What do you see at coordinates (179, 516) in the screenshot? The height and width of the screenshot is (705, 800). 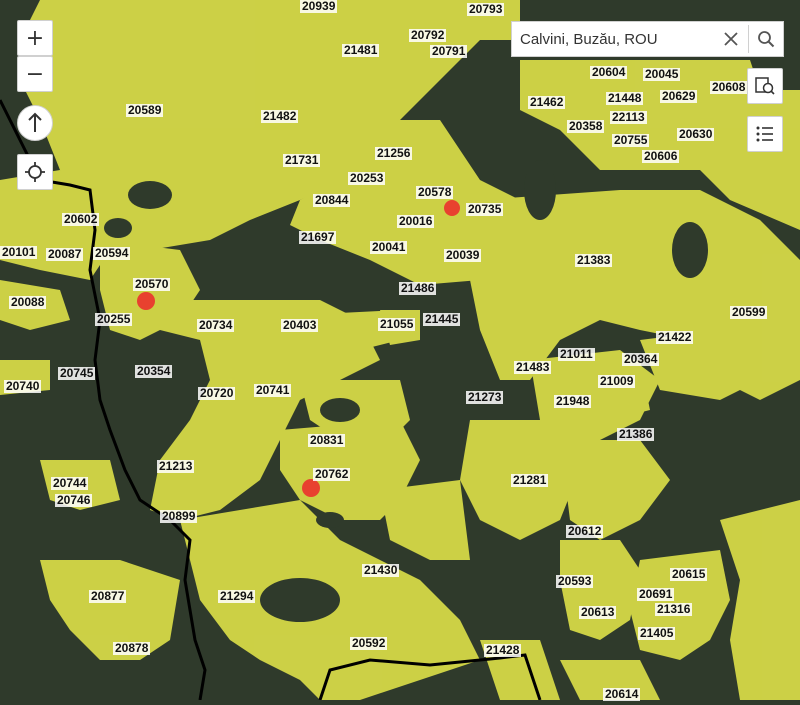 I see `parcel-label: 20899` at bounding box center [179, 516].